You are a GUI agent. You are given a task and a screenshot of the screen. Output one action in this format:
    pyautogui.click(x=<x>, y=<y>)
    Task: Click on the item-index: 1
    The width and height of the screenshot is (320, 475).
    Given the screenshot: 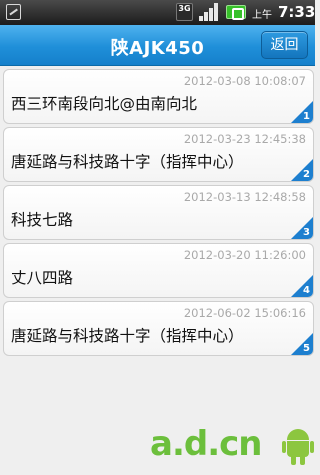 What is the action you would take?
    pyautogui.click(x=306, y=116)
    